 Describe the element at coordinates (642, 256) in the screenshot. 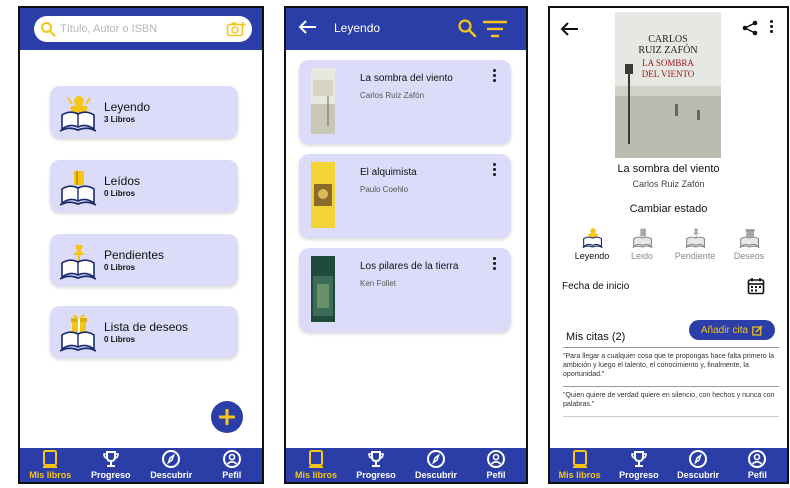

I see `status-label: Leido` at that location.